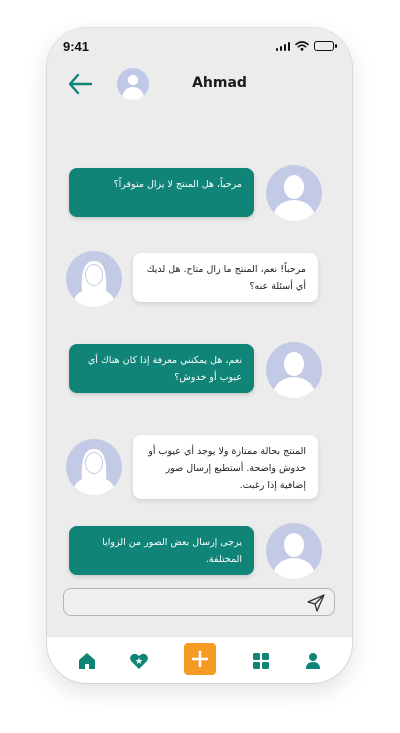 This screenshot has width=400, height=733. Describe the element at coordinates (139, 661) in the screenshot. I see `heart-star-icon` at that location.